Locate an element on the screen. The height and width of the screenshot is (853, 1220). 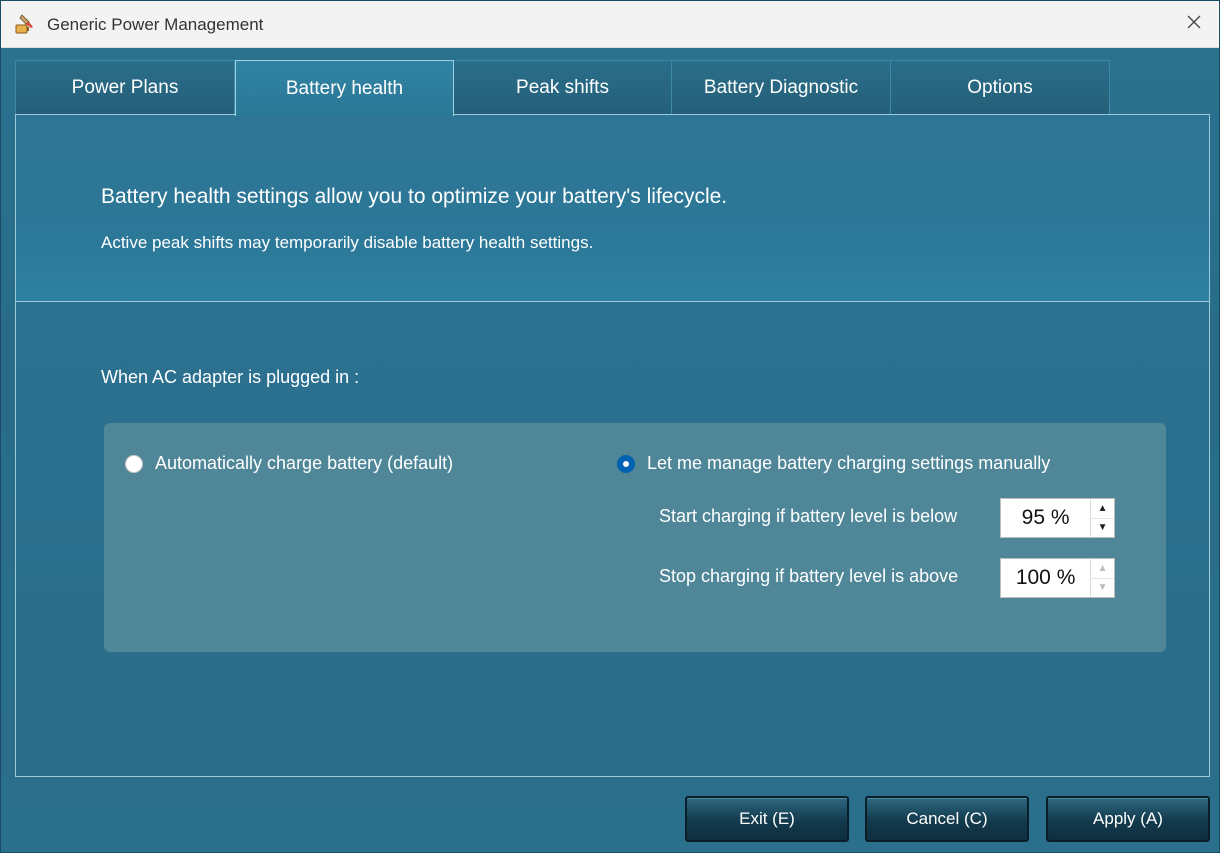
tab-power-plans: Power Plans is located at coordinates (125, 87).